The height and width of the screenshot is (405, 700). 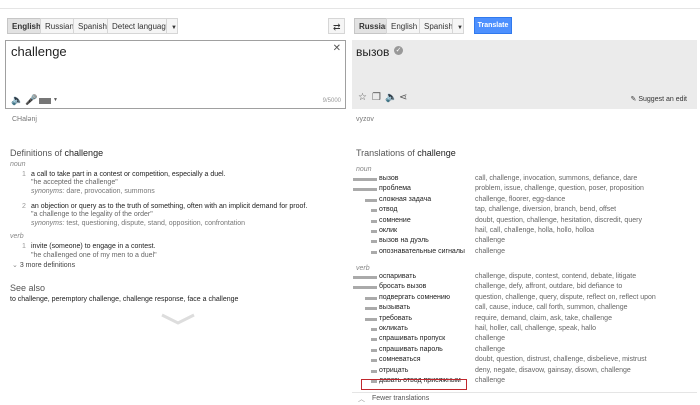 I want to click on source-text: challenge, so click(x=39, y=51).